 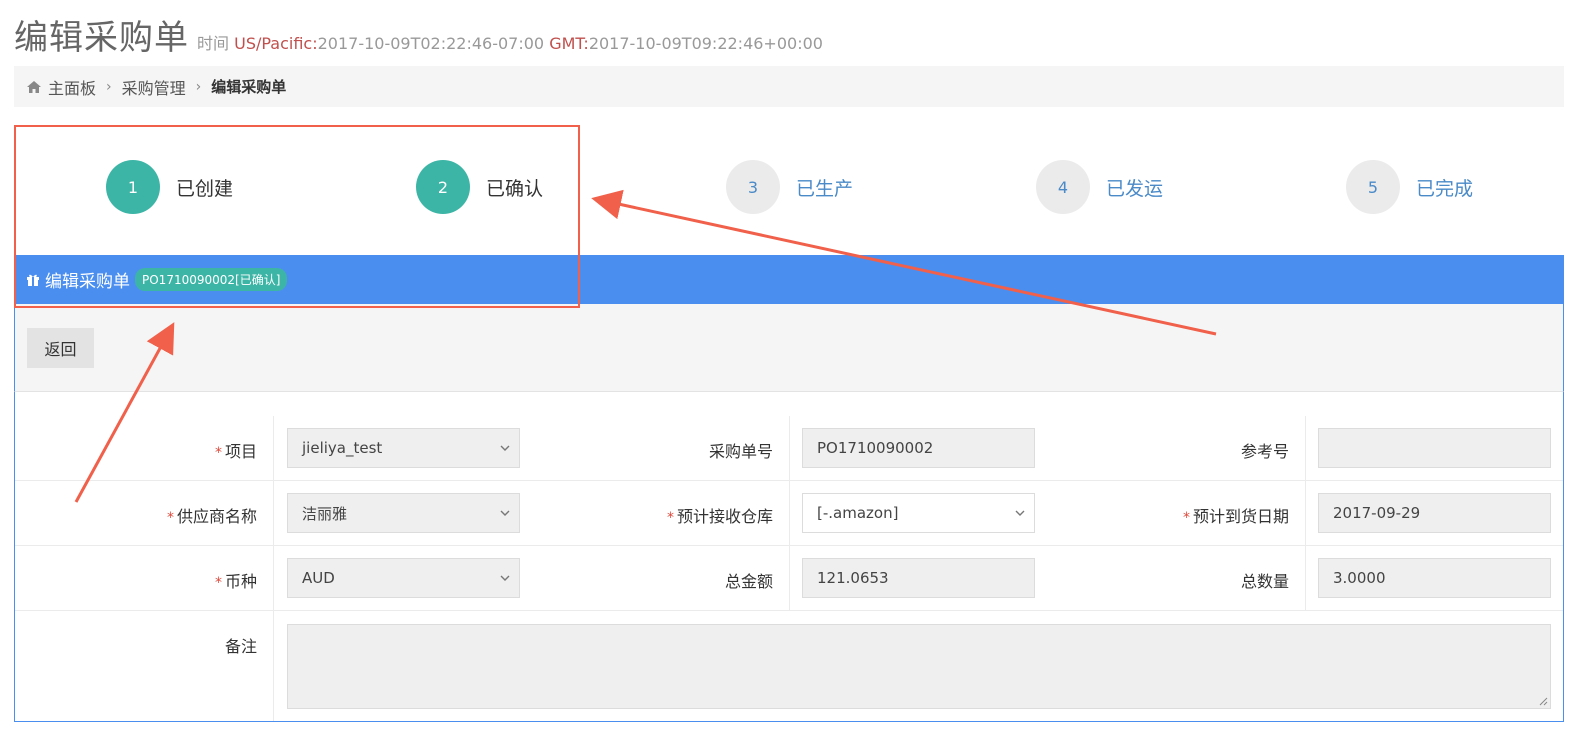 I want to click on step-produced: 3 已生产, so click(x=789, y=187).